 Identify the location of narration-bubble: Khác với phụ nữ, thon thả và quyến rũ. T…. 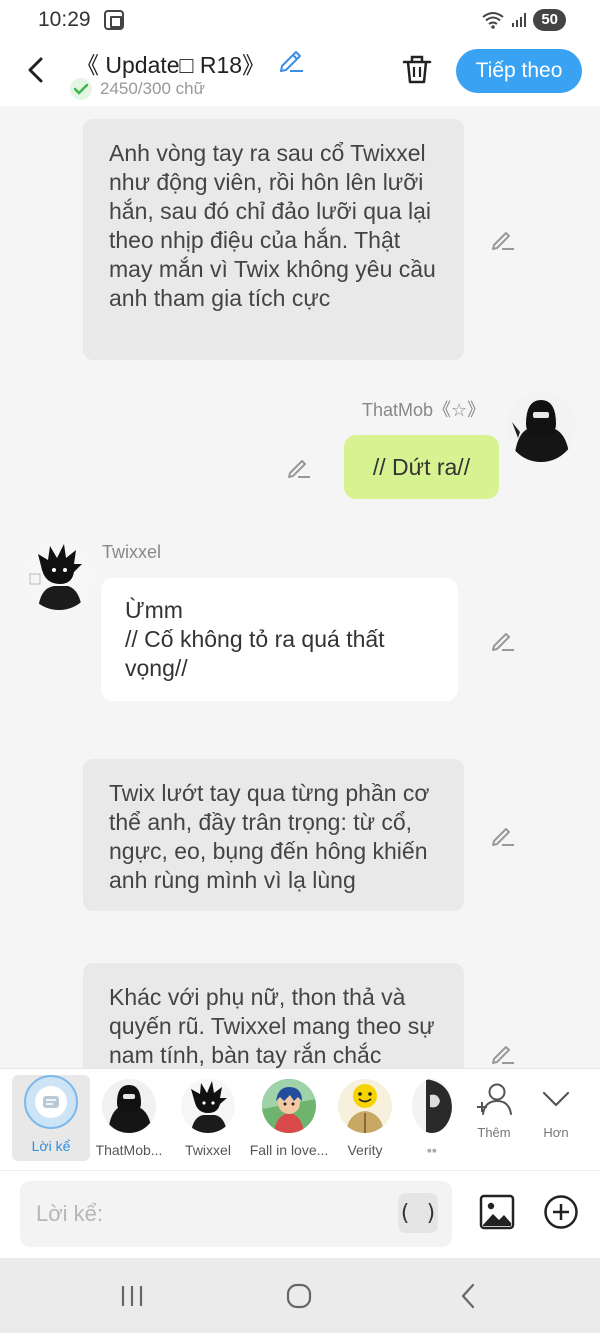
(273, 1015).